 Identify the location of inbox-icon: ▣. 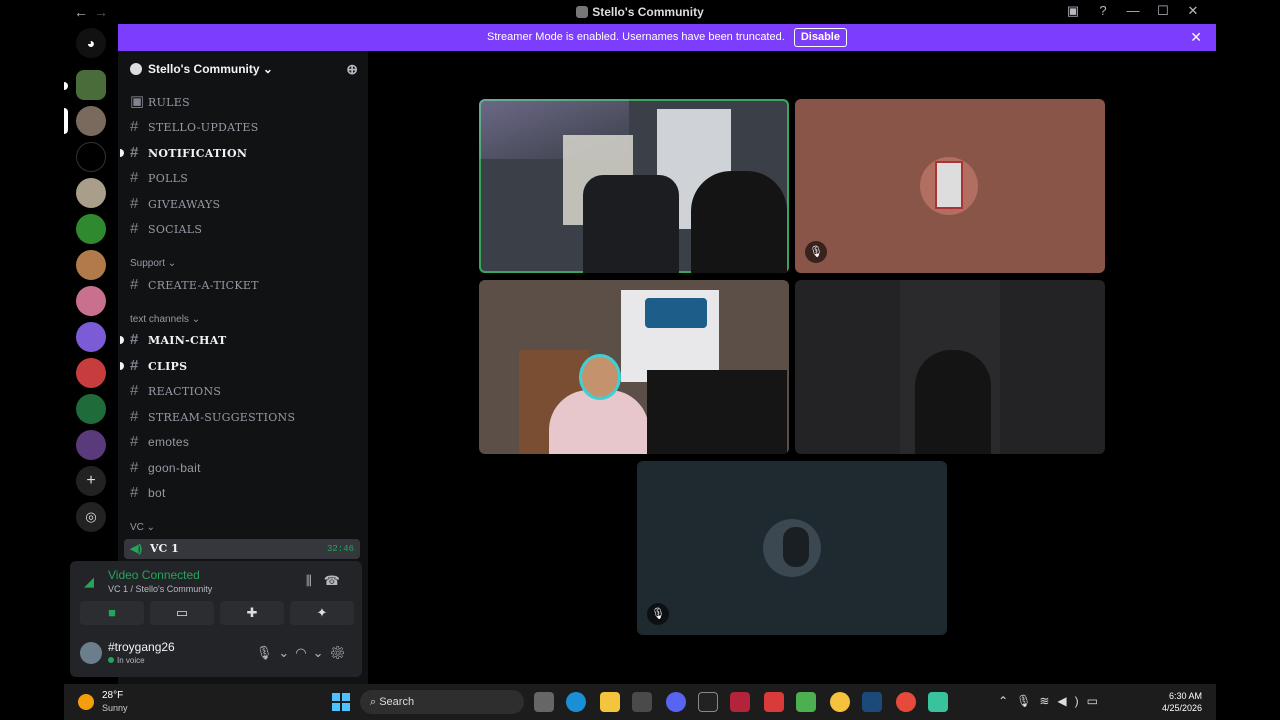
(1073, 11).